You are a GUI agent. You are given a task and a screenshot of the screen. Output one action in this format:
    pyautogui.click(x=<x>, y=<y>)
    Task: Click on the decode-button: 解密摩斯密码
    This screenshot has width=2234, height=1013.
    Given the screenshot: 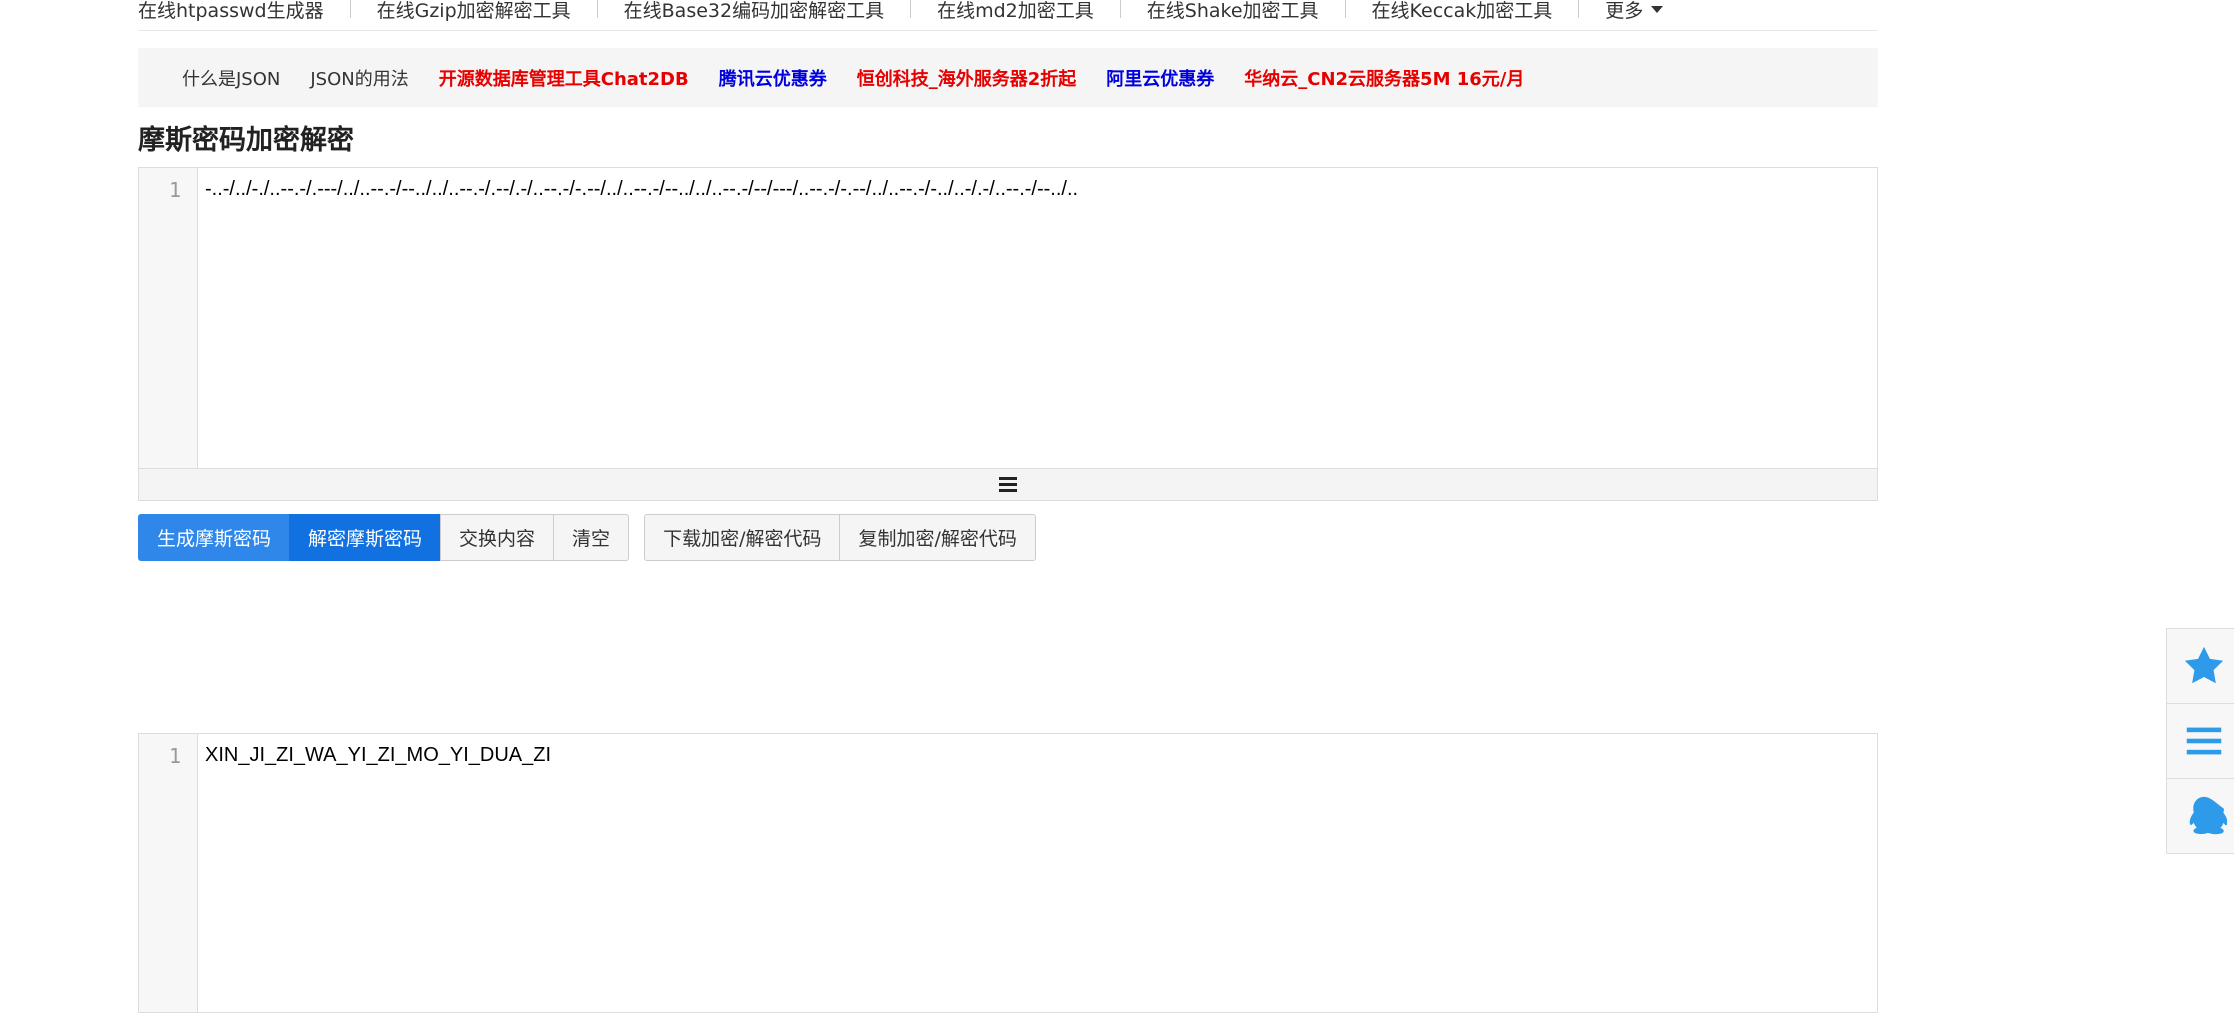 What is the action you would take?
    pyautogui.click(x=365, y=537)
    